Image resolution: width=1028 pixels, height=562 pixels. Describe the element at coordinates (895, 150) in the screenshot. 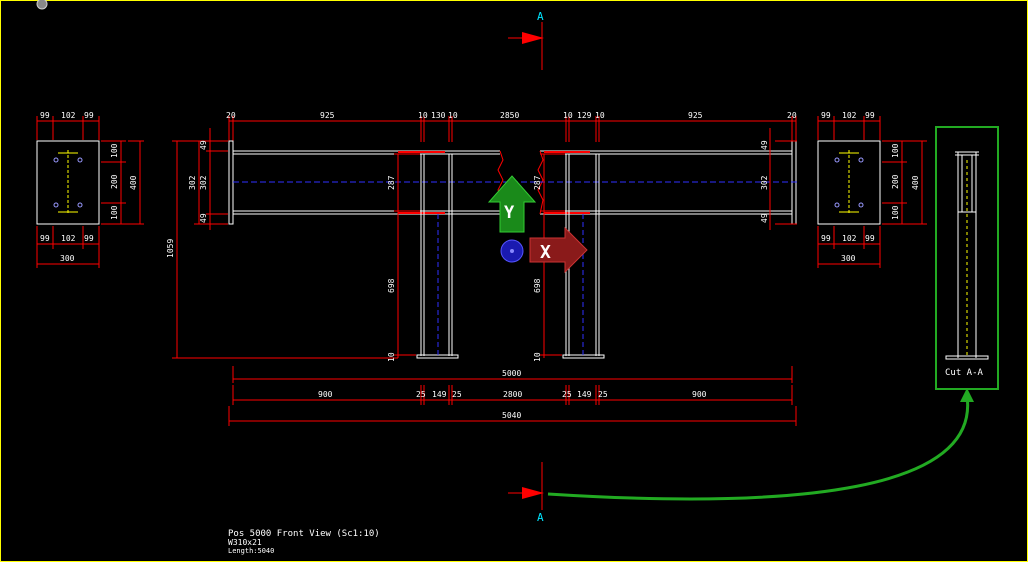

I see `dim-right-plate-side-1: 100` at that location.